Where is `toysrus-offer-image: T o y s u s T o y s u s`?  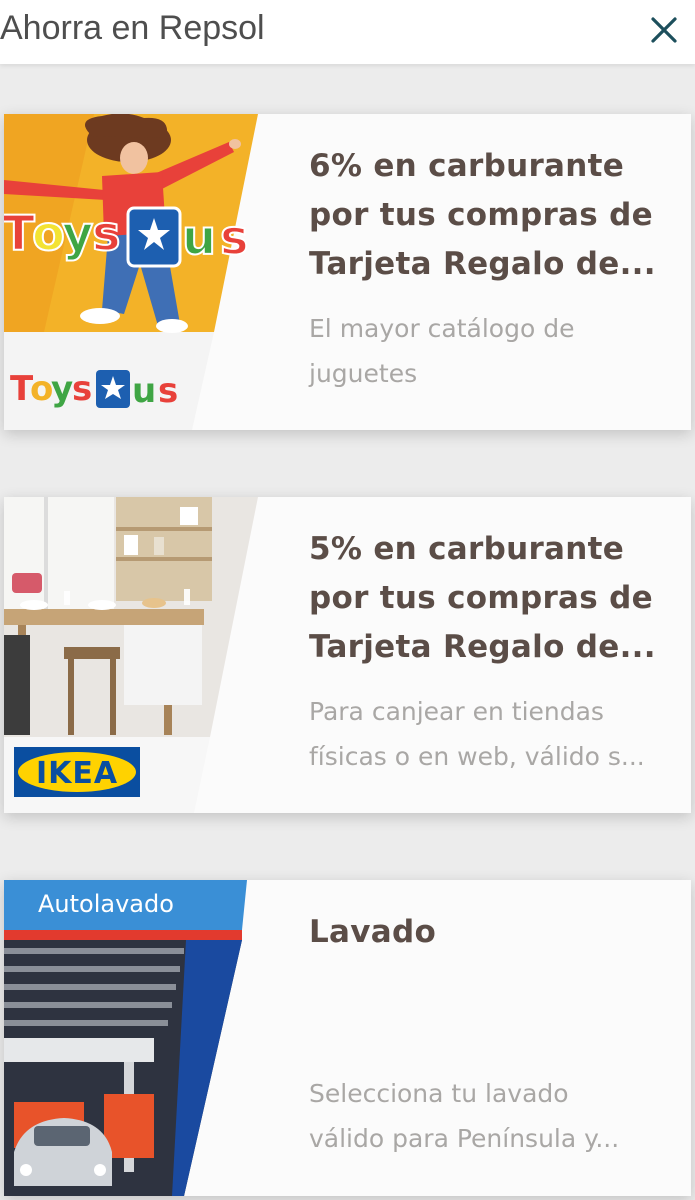 toysrus-offer-image: T o y s u s T o y s u s is located at coordinates (131, 272).